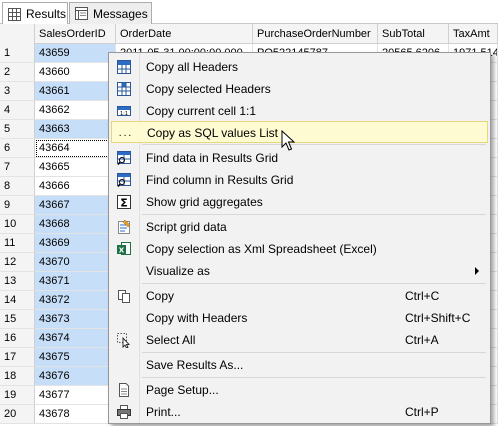 This screenshot has height=426, width=498. What do you see at coordinates (299, 318) in the screenshot?
I see `menu-item-copy-with-headers: Copy with Headers Ctrl+Shift+C` at bounding box center [299, 318].